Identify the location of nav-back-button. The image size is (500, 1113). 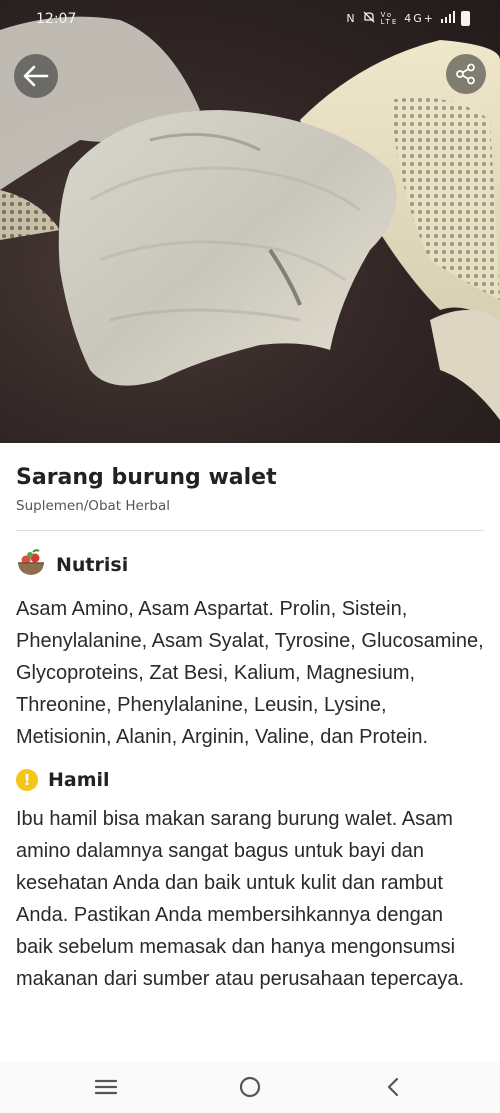
(393, 1087).